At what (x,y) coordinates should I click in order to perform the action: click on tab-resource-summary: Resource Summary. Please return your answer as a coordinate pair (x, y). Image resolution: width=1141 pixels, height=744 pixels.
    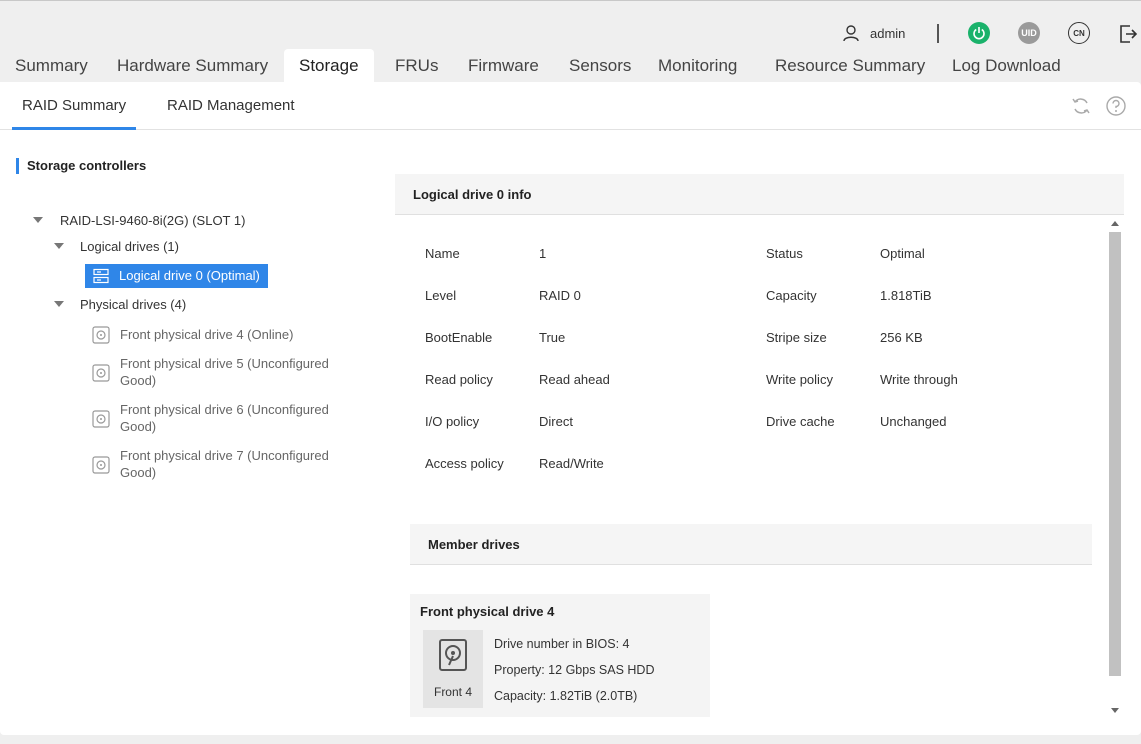
    Looking at the image, I should click on (850, 66).